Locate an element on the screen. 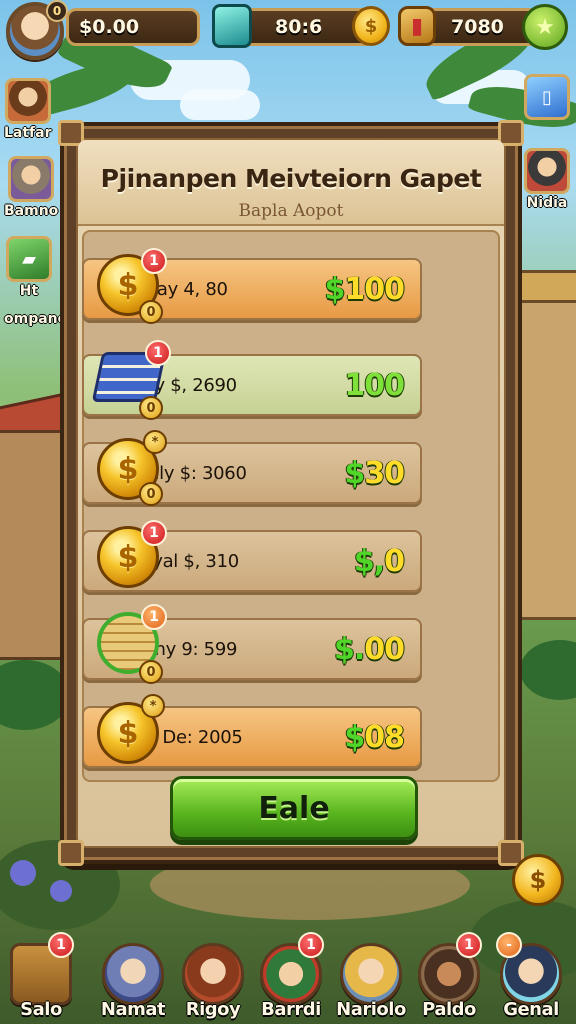  side-item-nidia: Nidia is located at coordinates (547, 179).